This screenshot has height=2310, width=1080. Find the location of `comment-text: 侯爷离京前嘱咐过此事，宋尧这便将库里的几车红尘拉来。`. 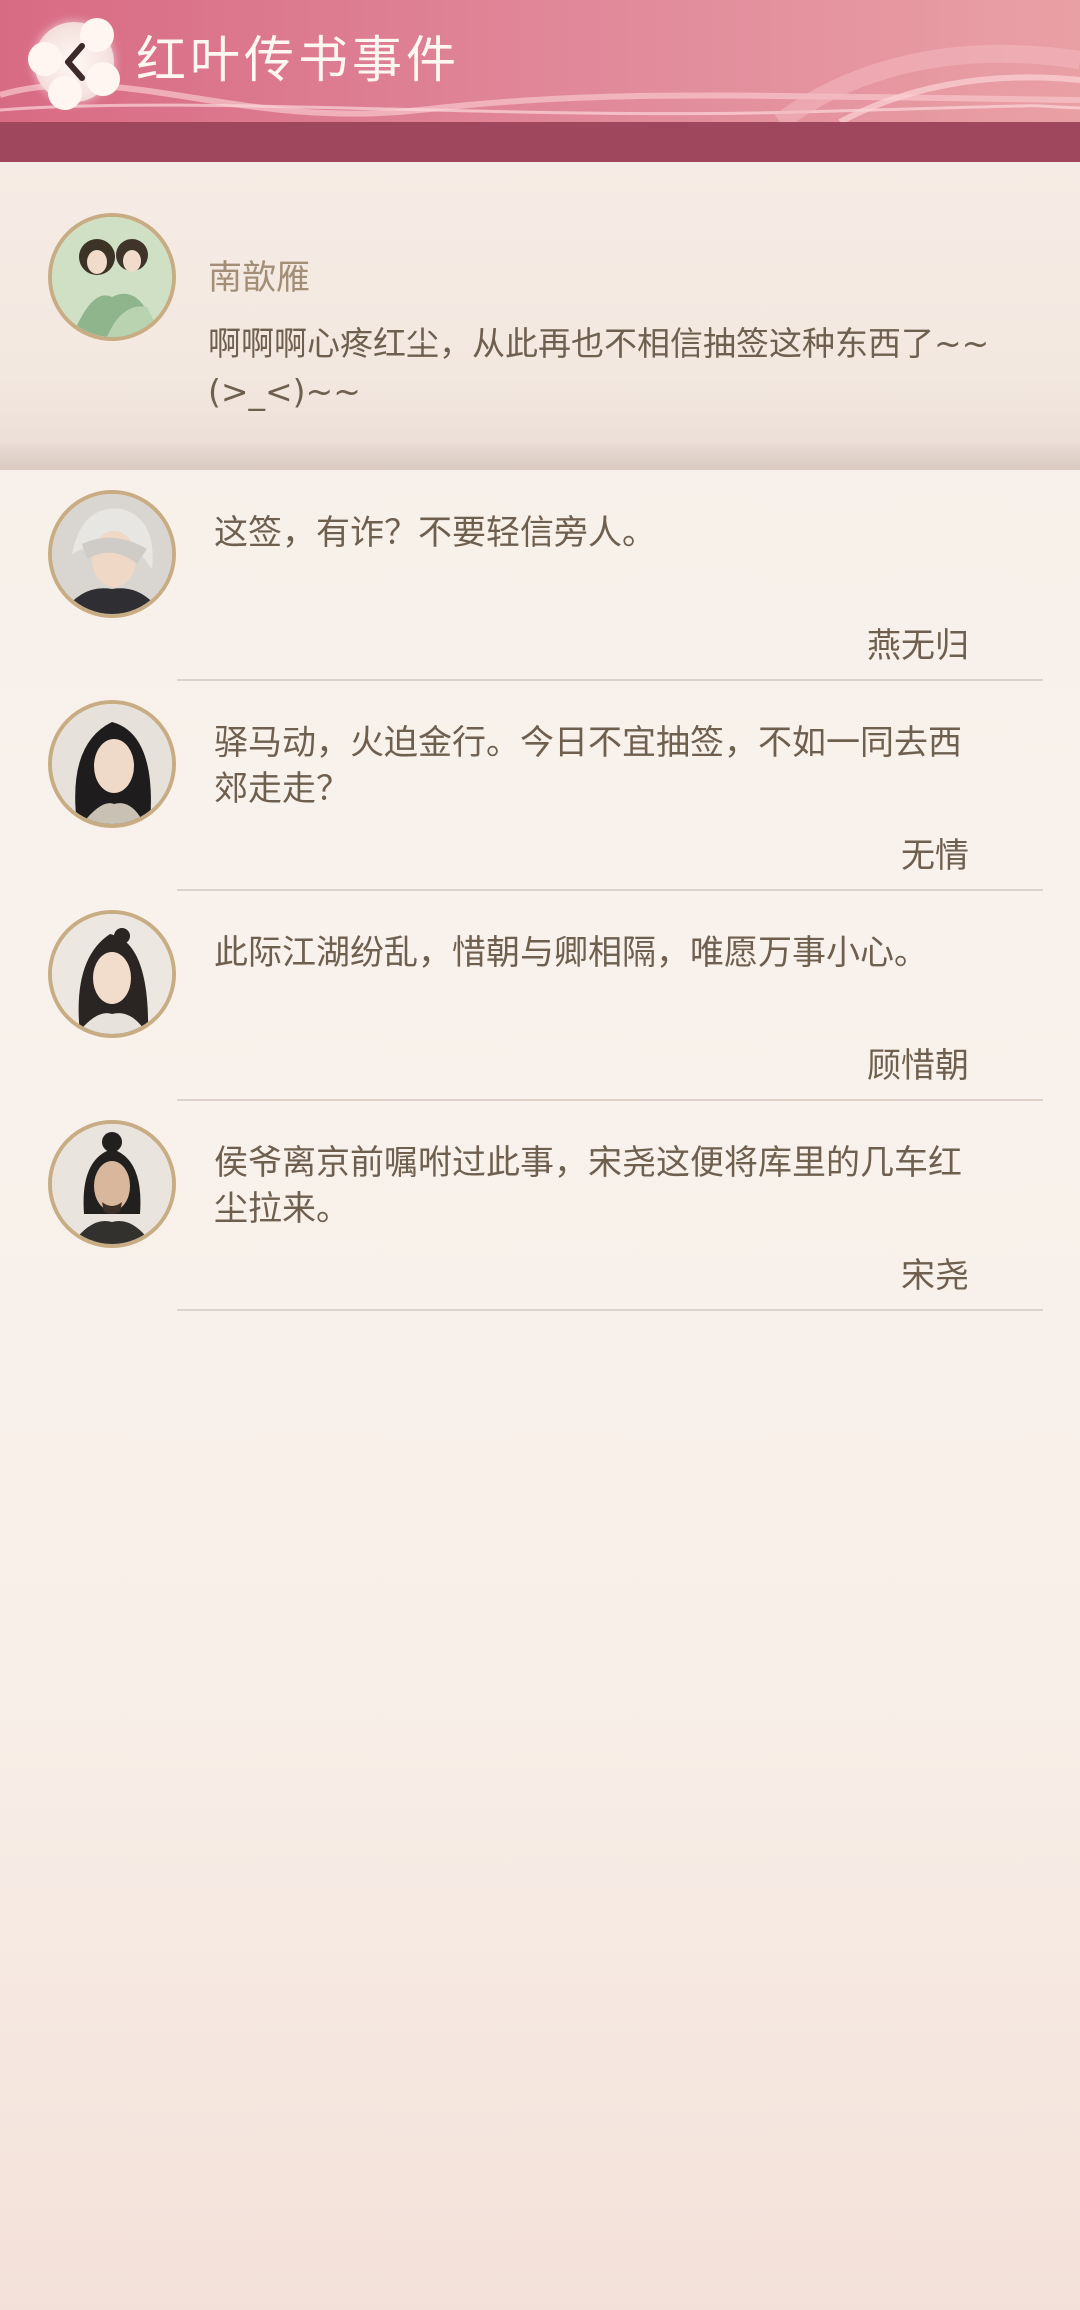

comment-text: 侯爷离京前嘱咐过此事，宋尧这便将库里的几车红尘拉来。 is located at coordinates (588, 1186).